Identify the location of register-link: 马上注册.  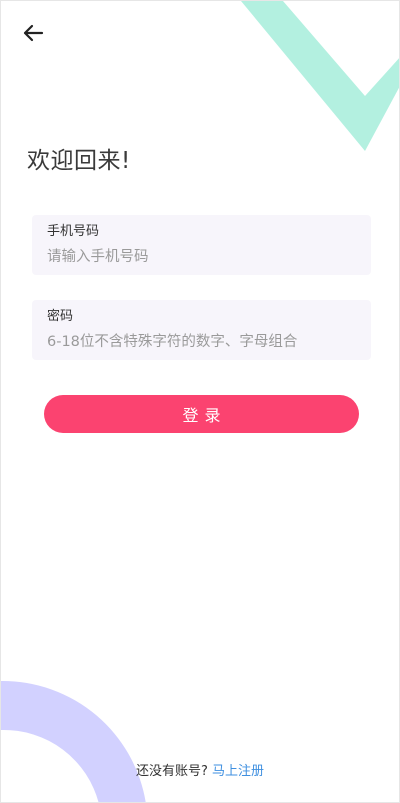
(238, 771).